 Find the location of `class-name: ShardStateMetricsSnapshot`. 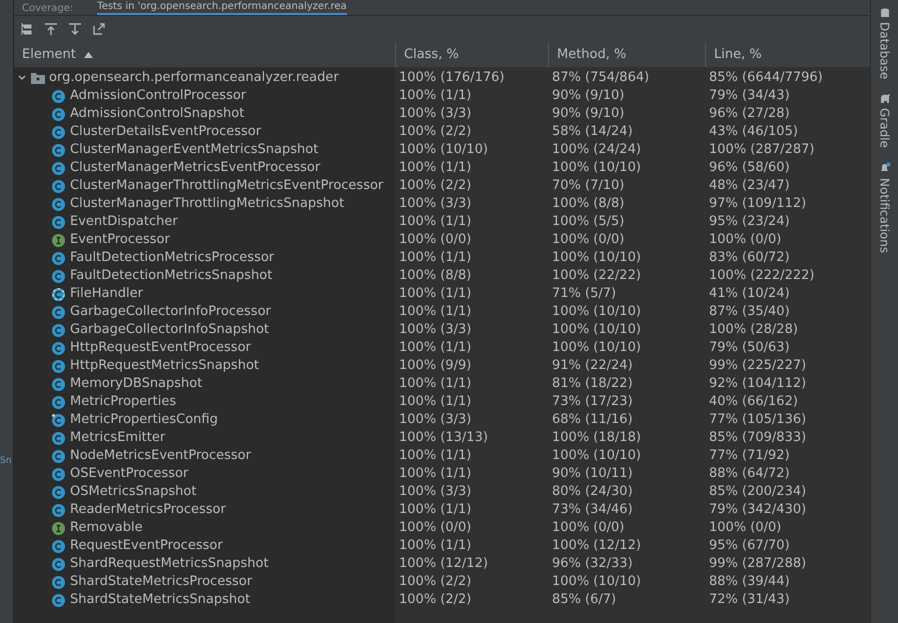

class-name: ShardStateMetricsSnapshot is located at coordinates (160, 600).